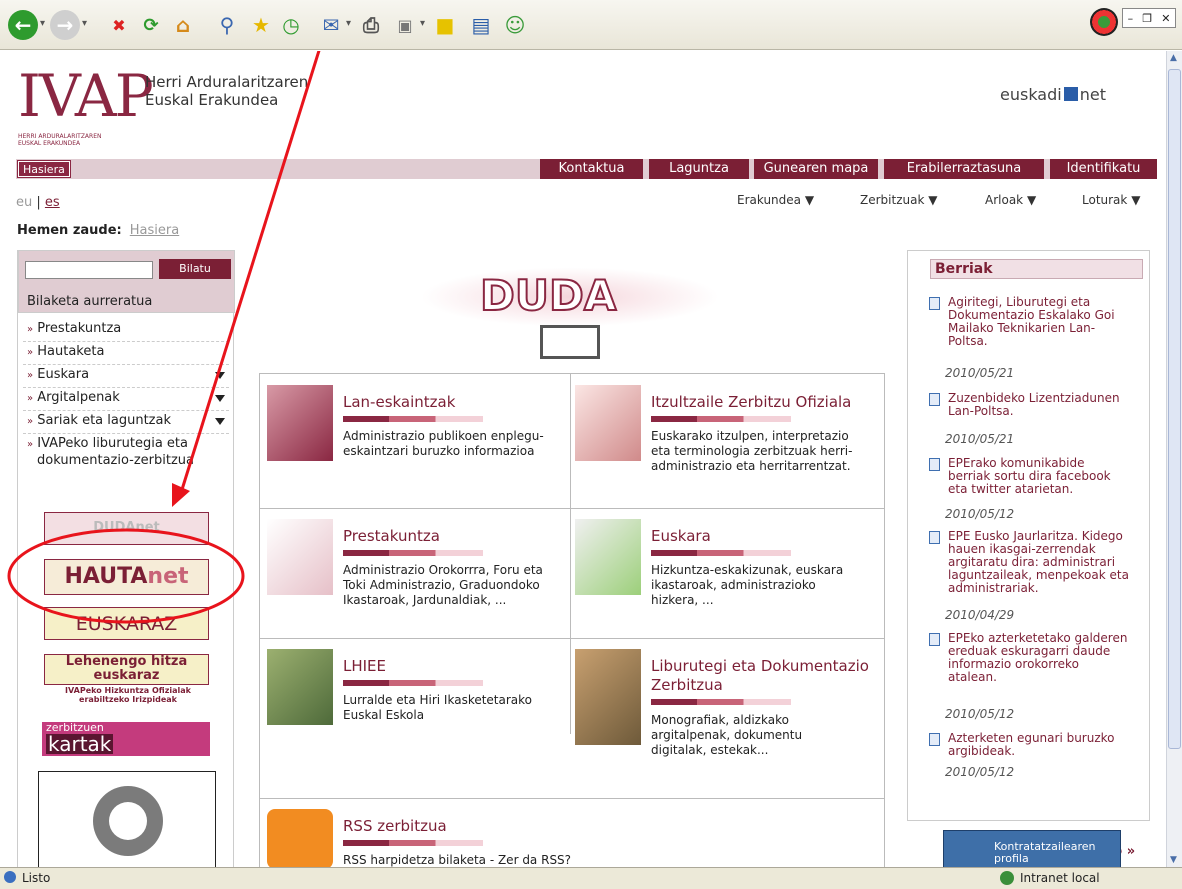  I want to click on status-bar: Listo Intranet local, so click(591, 878).